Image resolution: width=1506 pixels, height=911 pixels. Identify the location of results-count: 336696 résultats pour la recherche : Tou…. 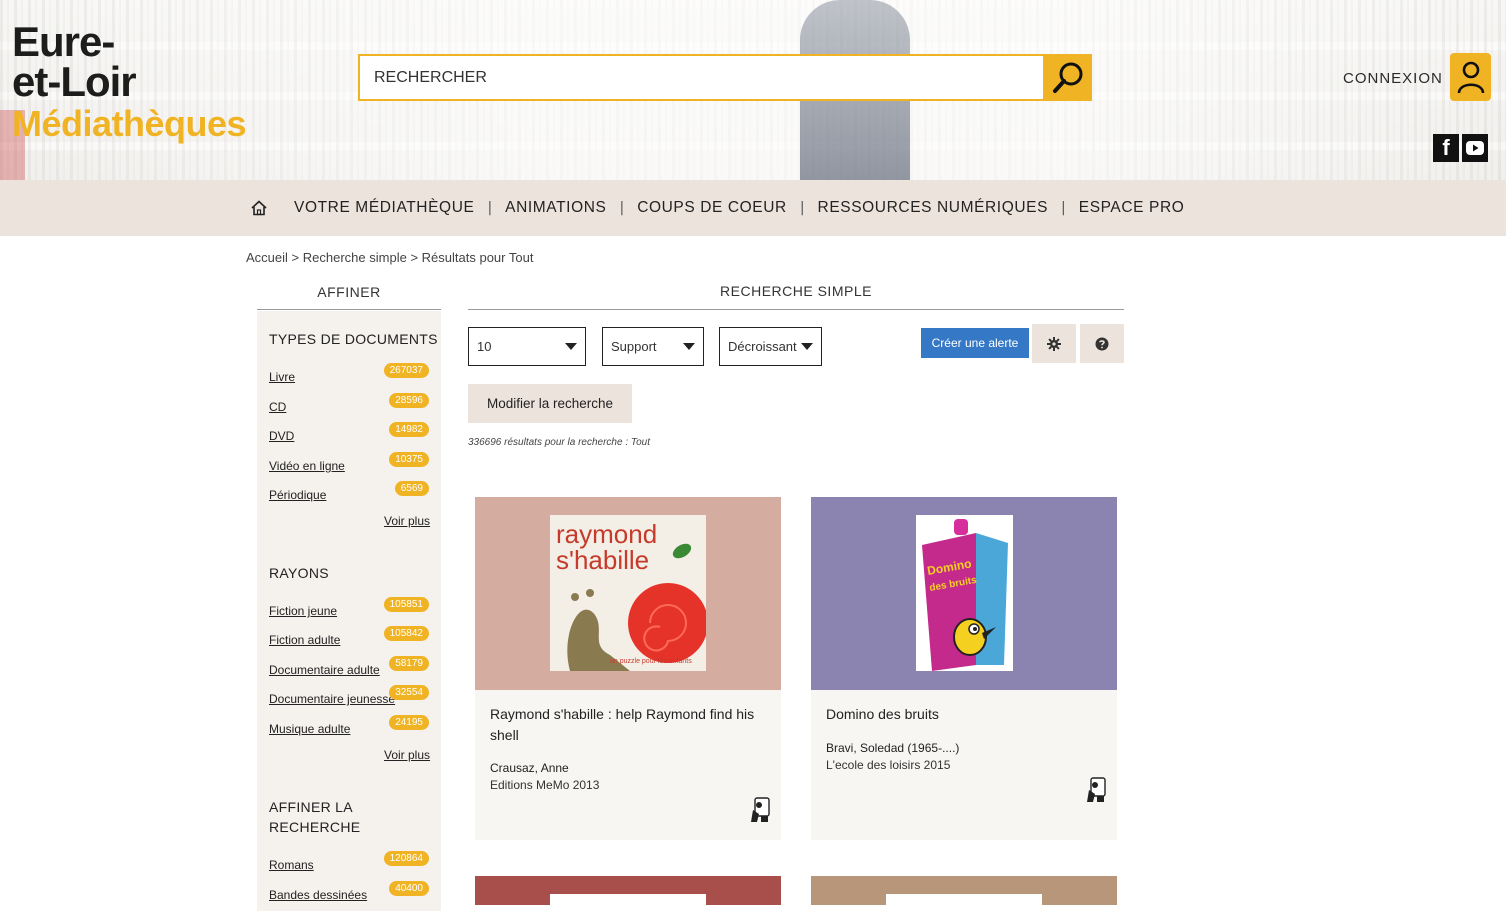
(559, 442).